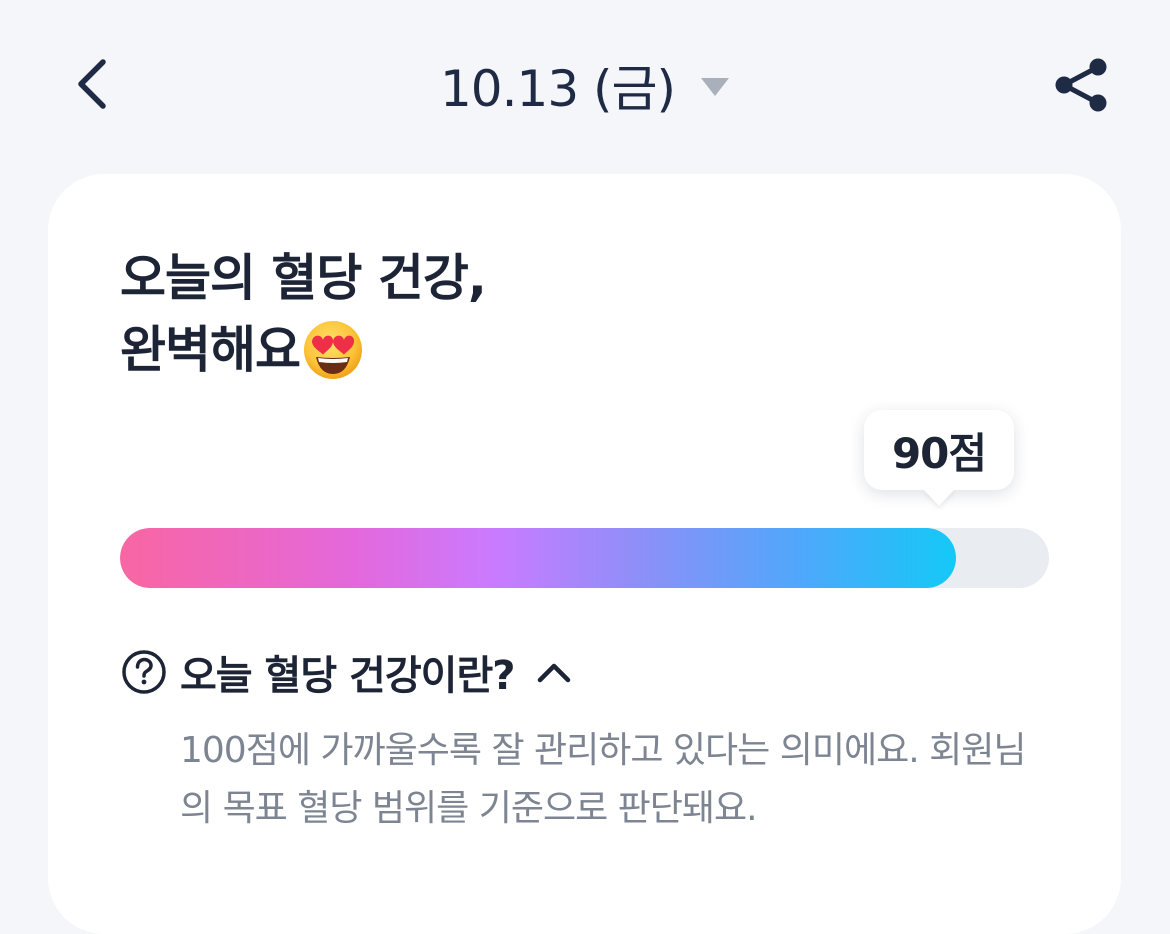  Describe the element at coordinates (303, 314) in the screenshot. I see `headline: 오늘의 혈당 건강, 완벽해요` at that location.